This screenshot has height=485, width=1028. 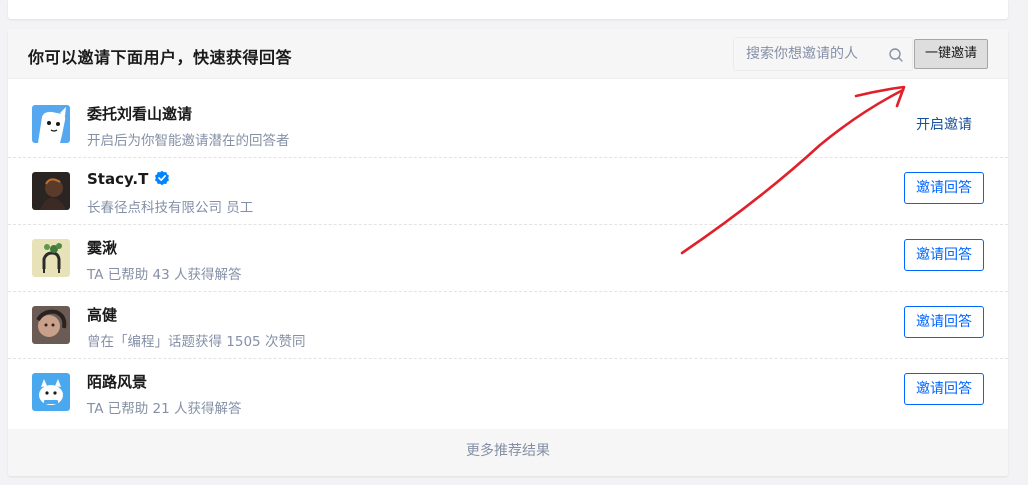 I want to click on user-name: 陌路风景, so click(x=117, y=381).